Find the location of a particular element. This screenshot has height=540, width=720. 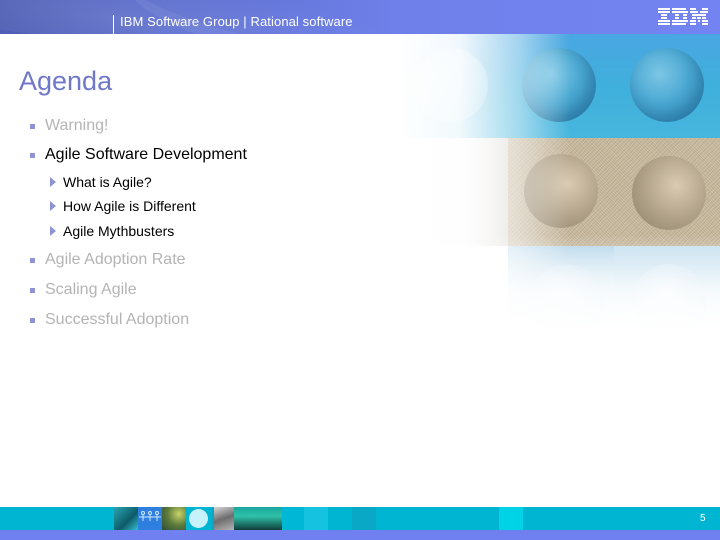

agenda-subitem-what-is-agile: What is Agile? is located at coordinates (101, 182).